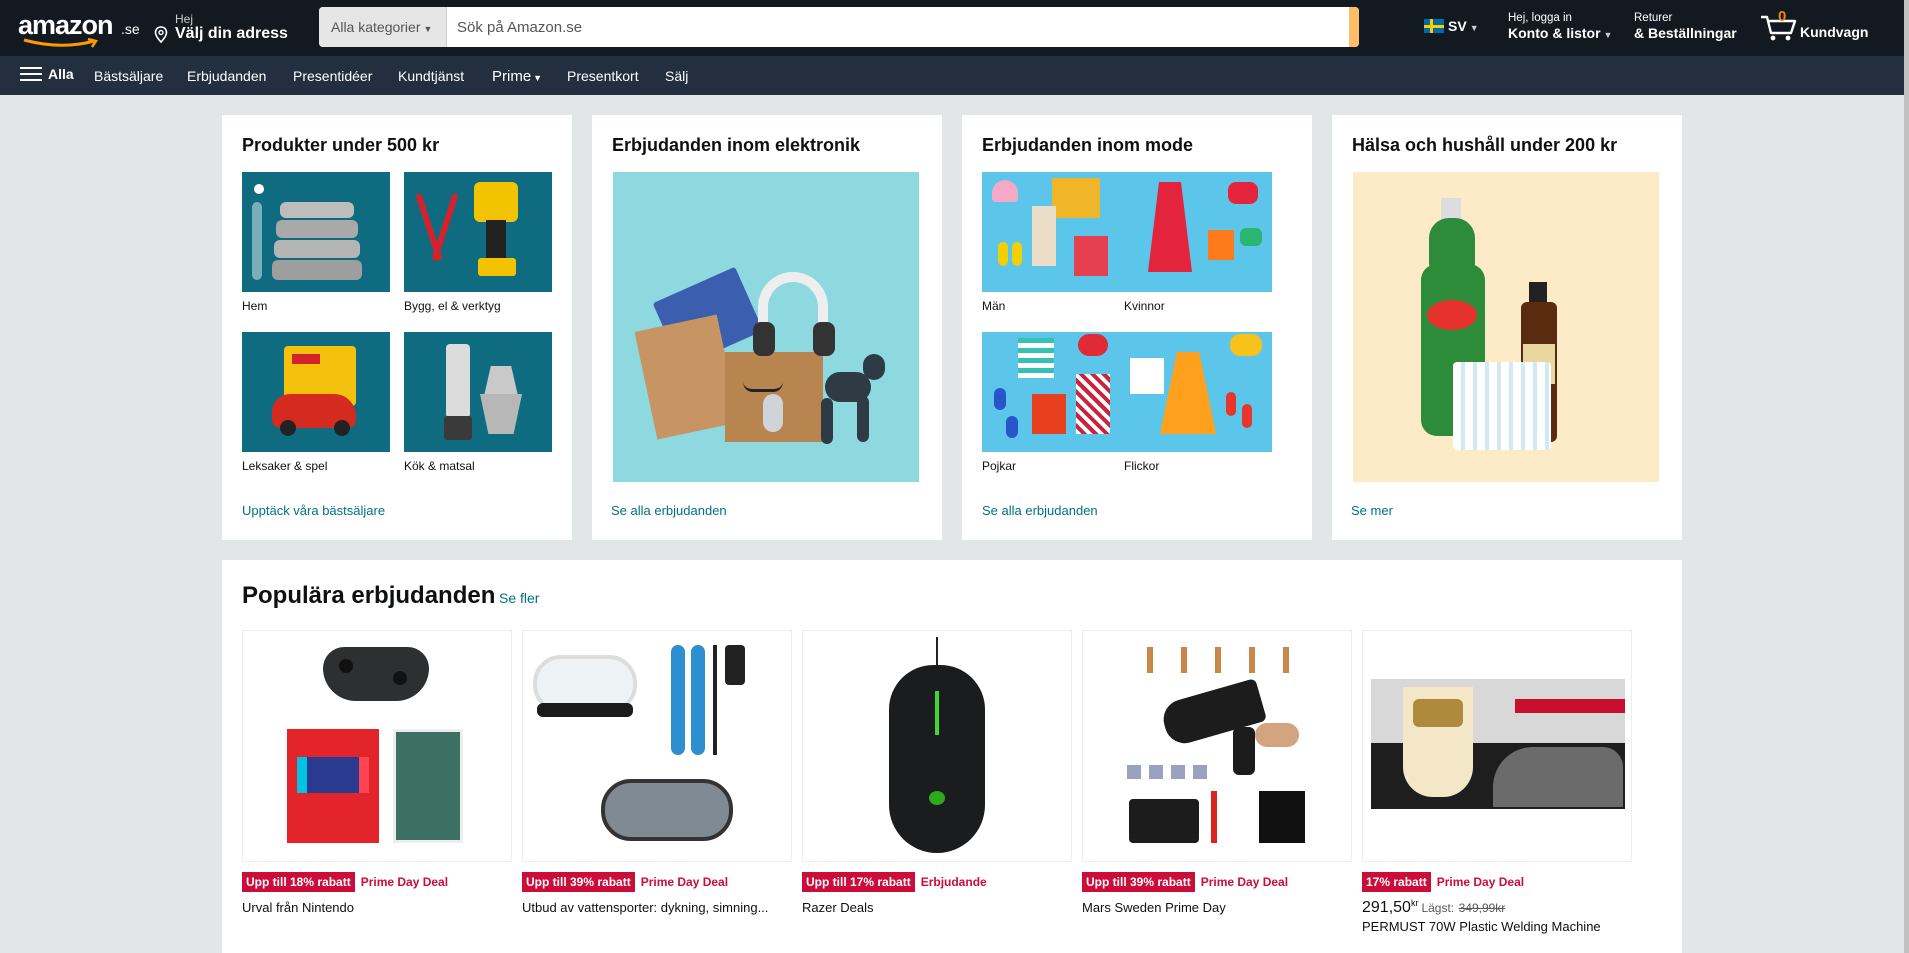 This screenshot has width=1909, height=953. I want to click on sweden-flag-icon, so click(1434, 26).